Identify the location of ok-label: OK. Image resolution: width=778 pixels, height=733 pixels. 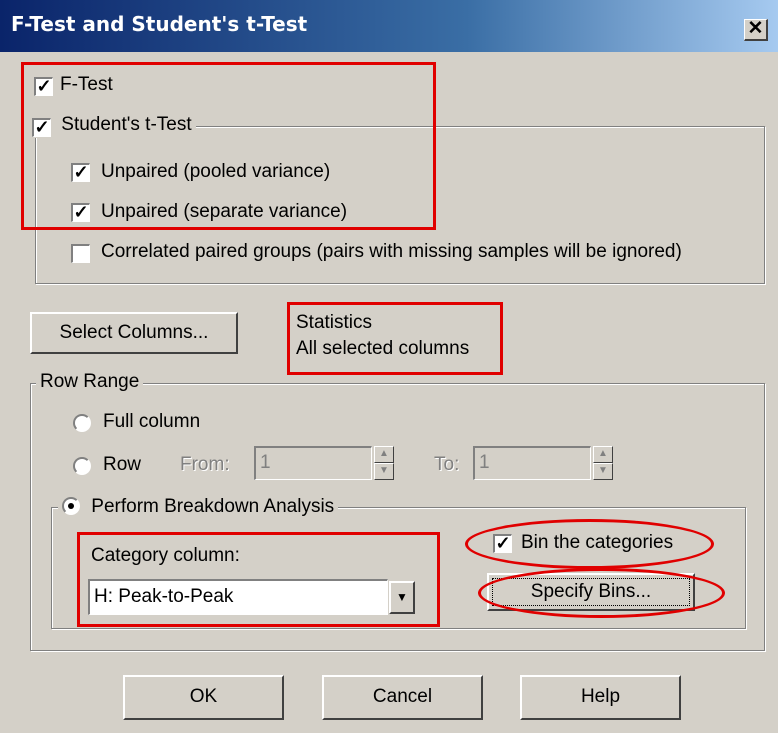
(203, 696).